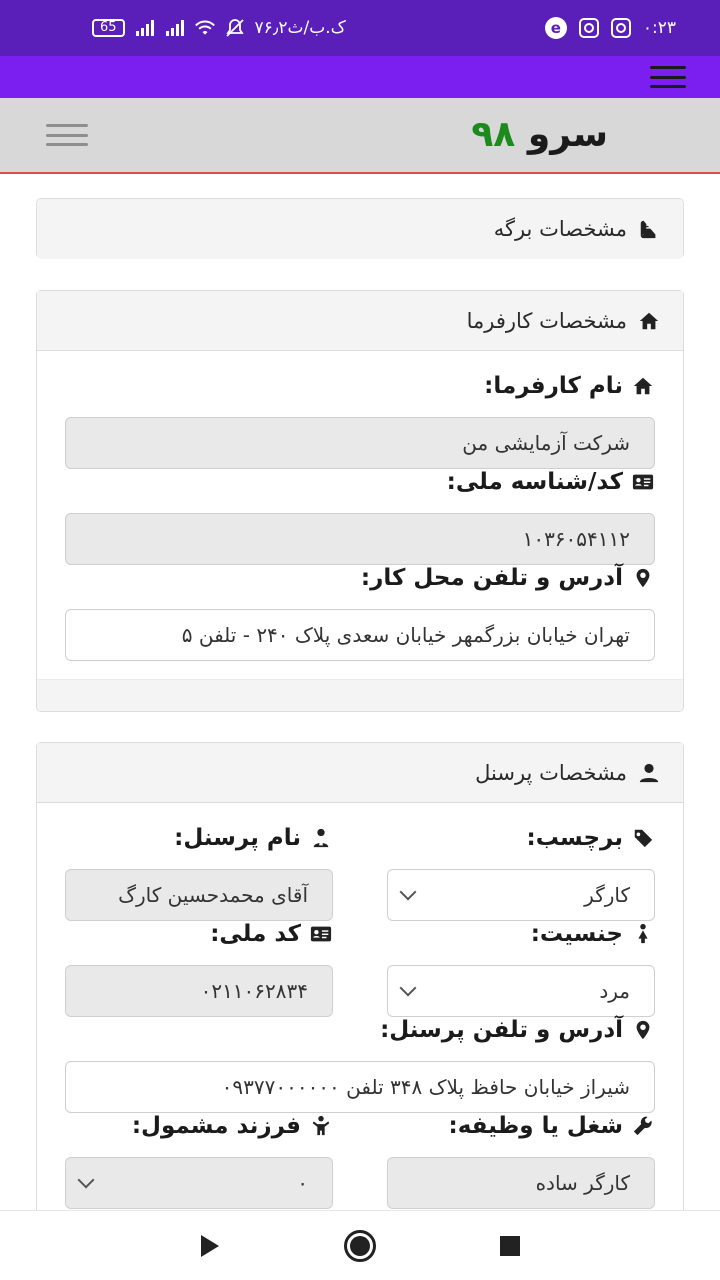 Image resolution: width=720 pixels, height=1280 pixels. Describe the element at coordinates (360, 773) in the screenshot. I see `personnel-card-header: مشخصات پرسنل` at that location.